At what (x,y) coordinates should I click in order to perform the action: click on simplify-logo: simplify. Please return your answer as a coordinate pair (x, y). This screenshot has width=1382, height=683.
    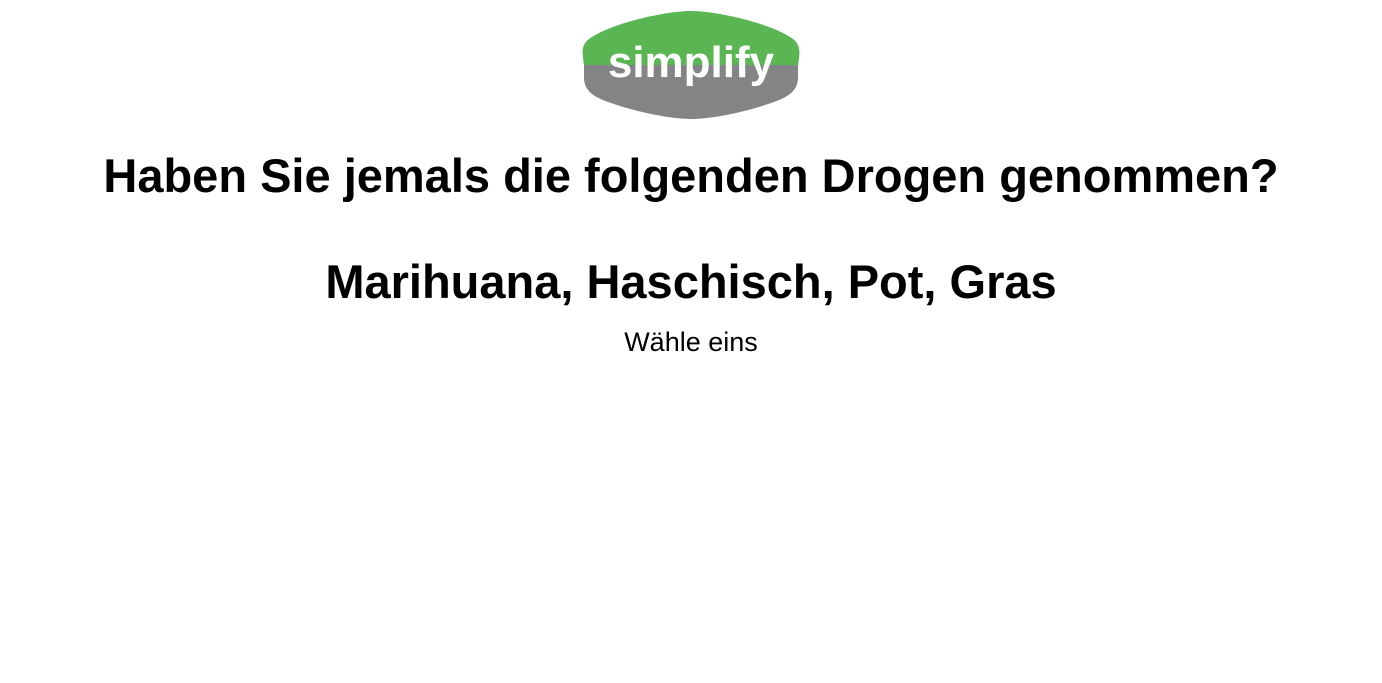
    Looking at the image, I should click on (691, 65).